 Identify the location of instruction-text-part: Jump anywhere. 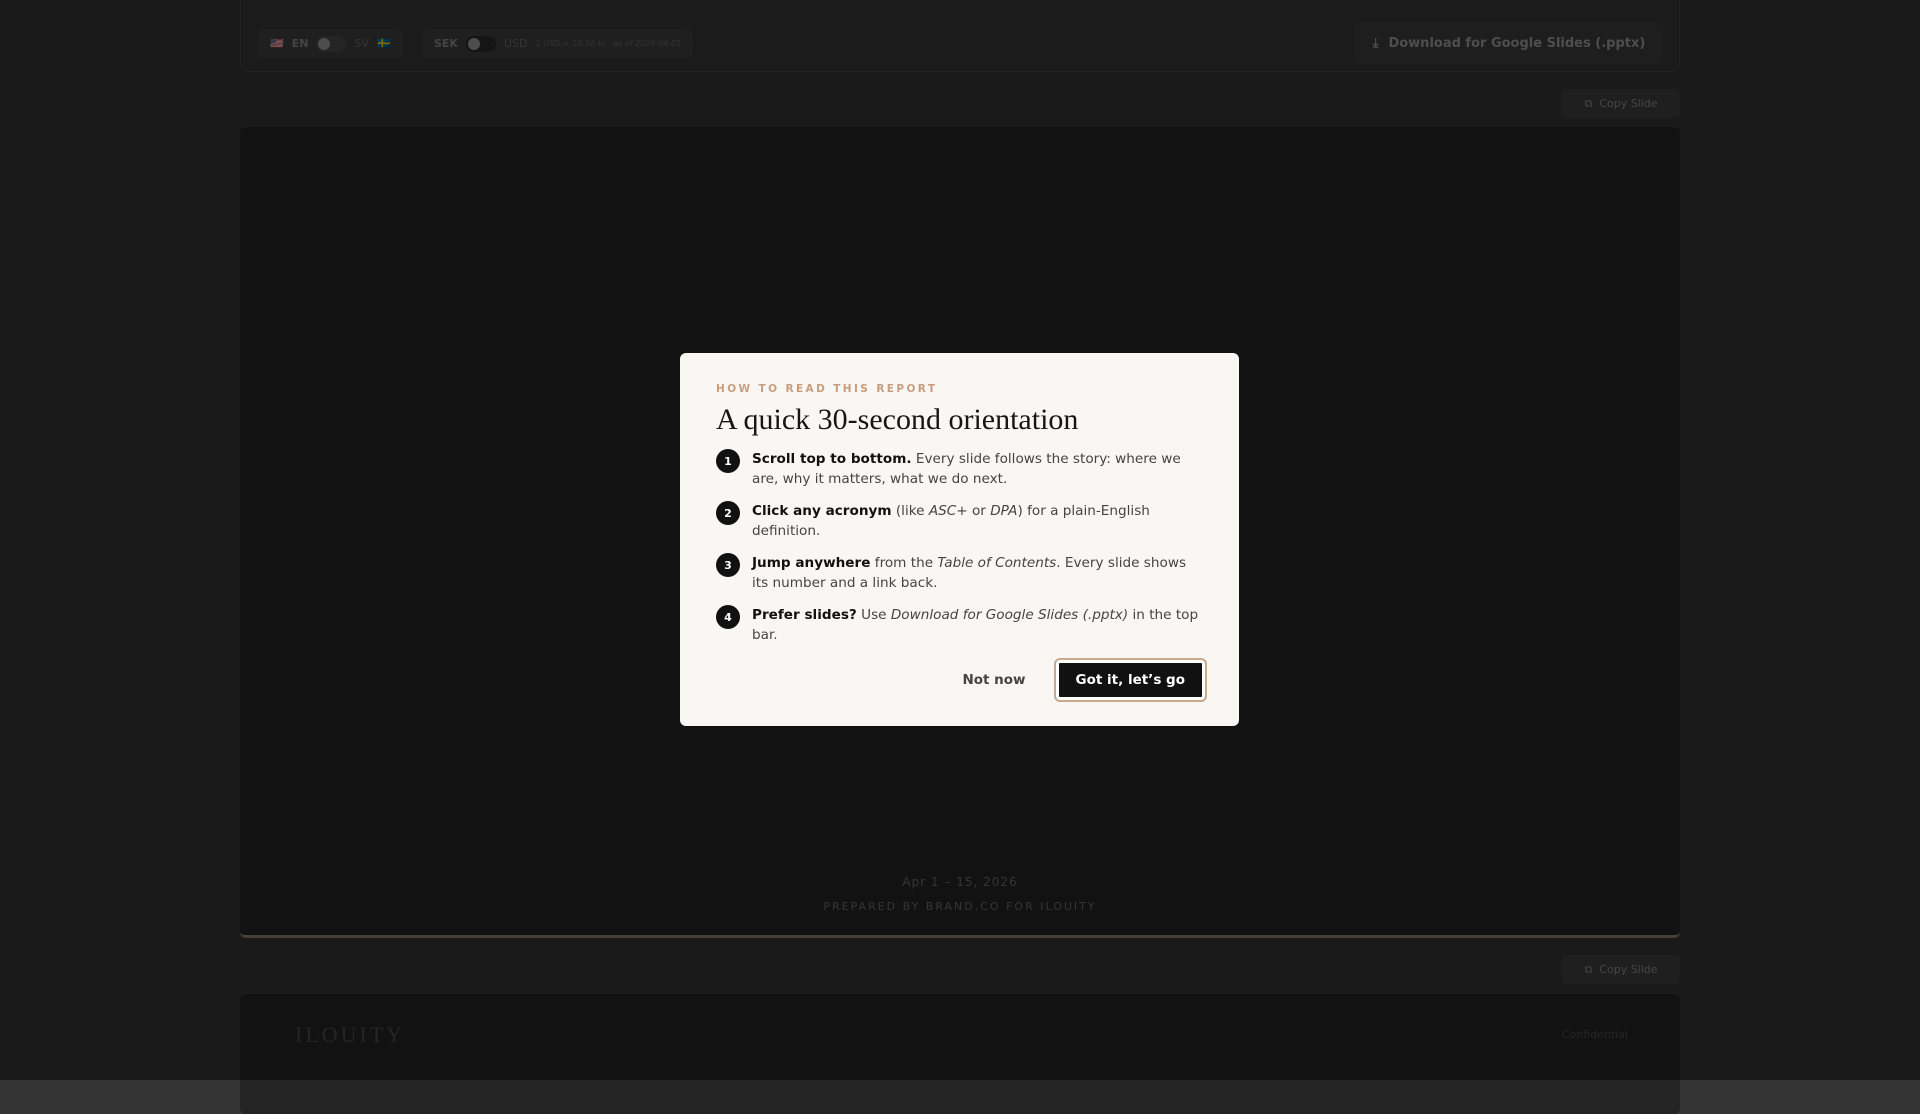
(811, 563).